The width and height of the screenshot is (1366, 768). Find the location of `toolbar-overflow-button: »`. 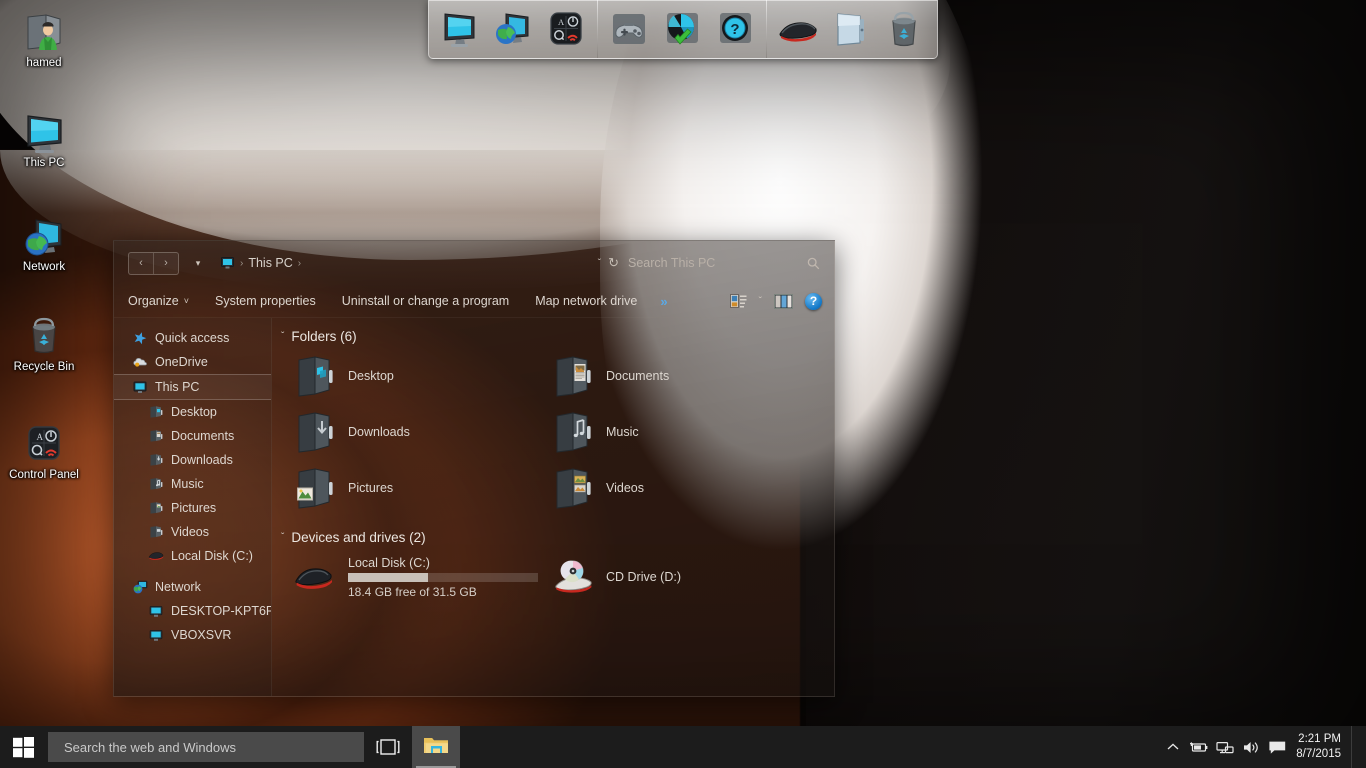

toolbar-overflow-button: » is located at coordinates (663, 301).